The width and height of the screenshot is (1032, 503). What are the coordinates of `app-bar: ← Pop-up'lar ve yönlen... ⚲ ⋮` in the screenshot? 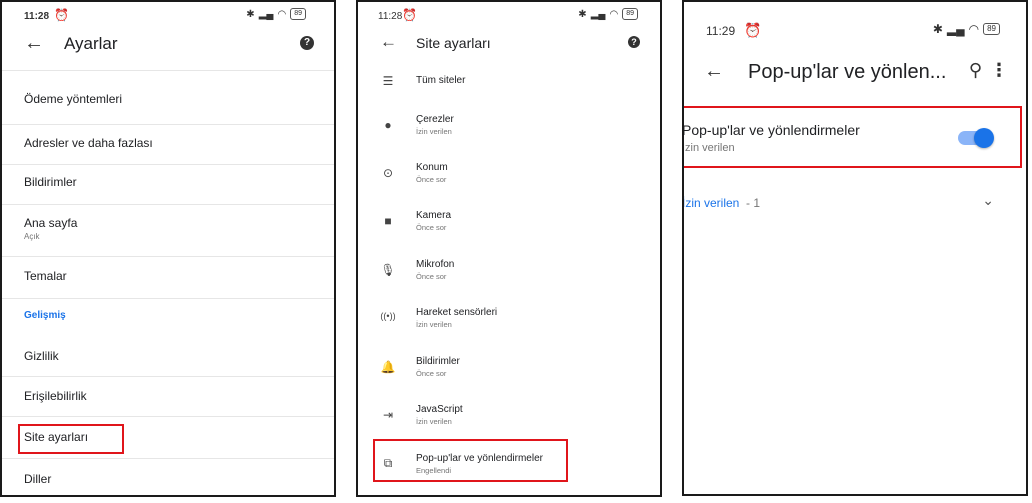 It's located at (855, 74).